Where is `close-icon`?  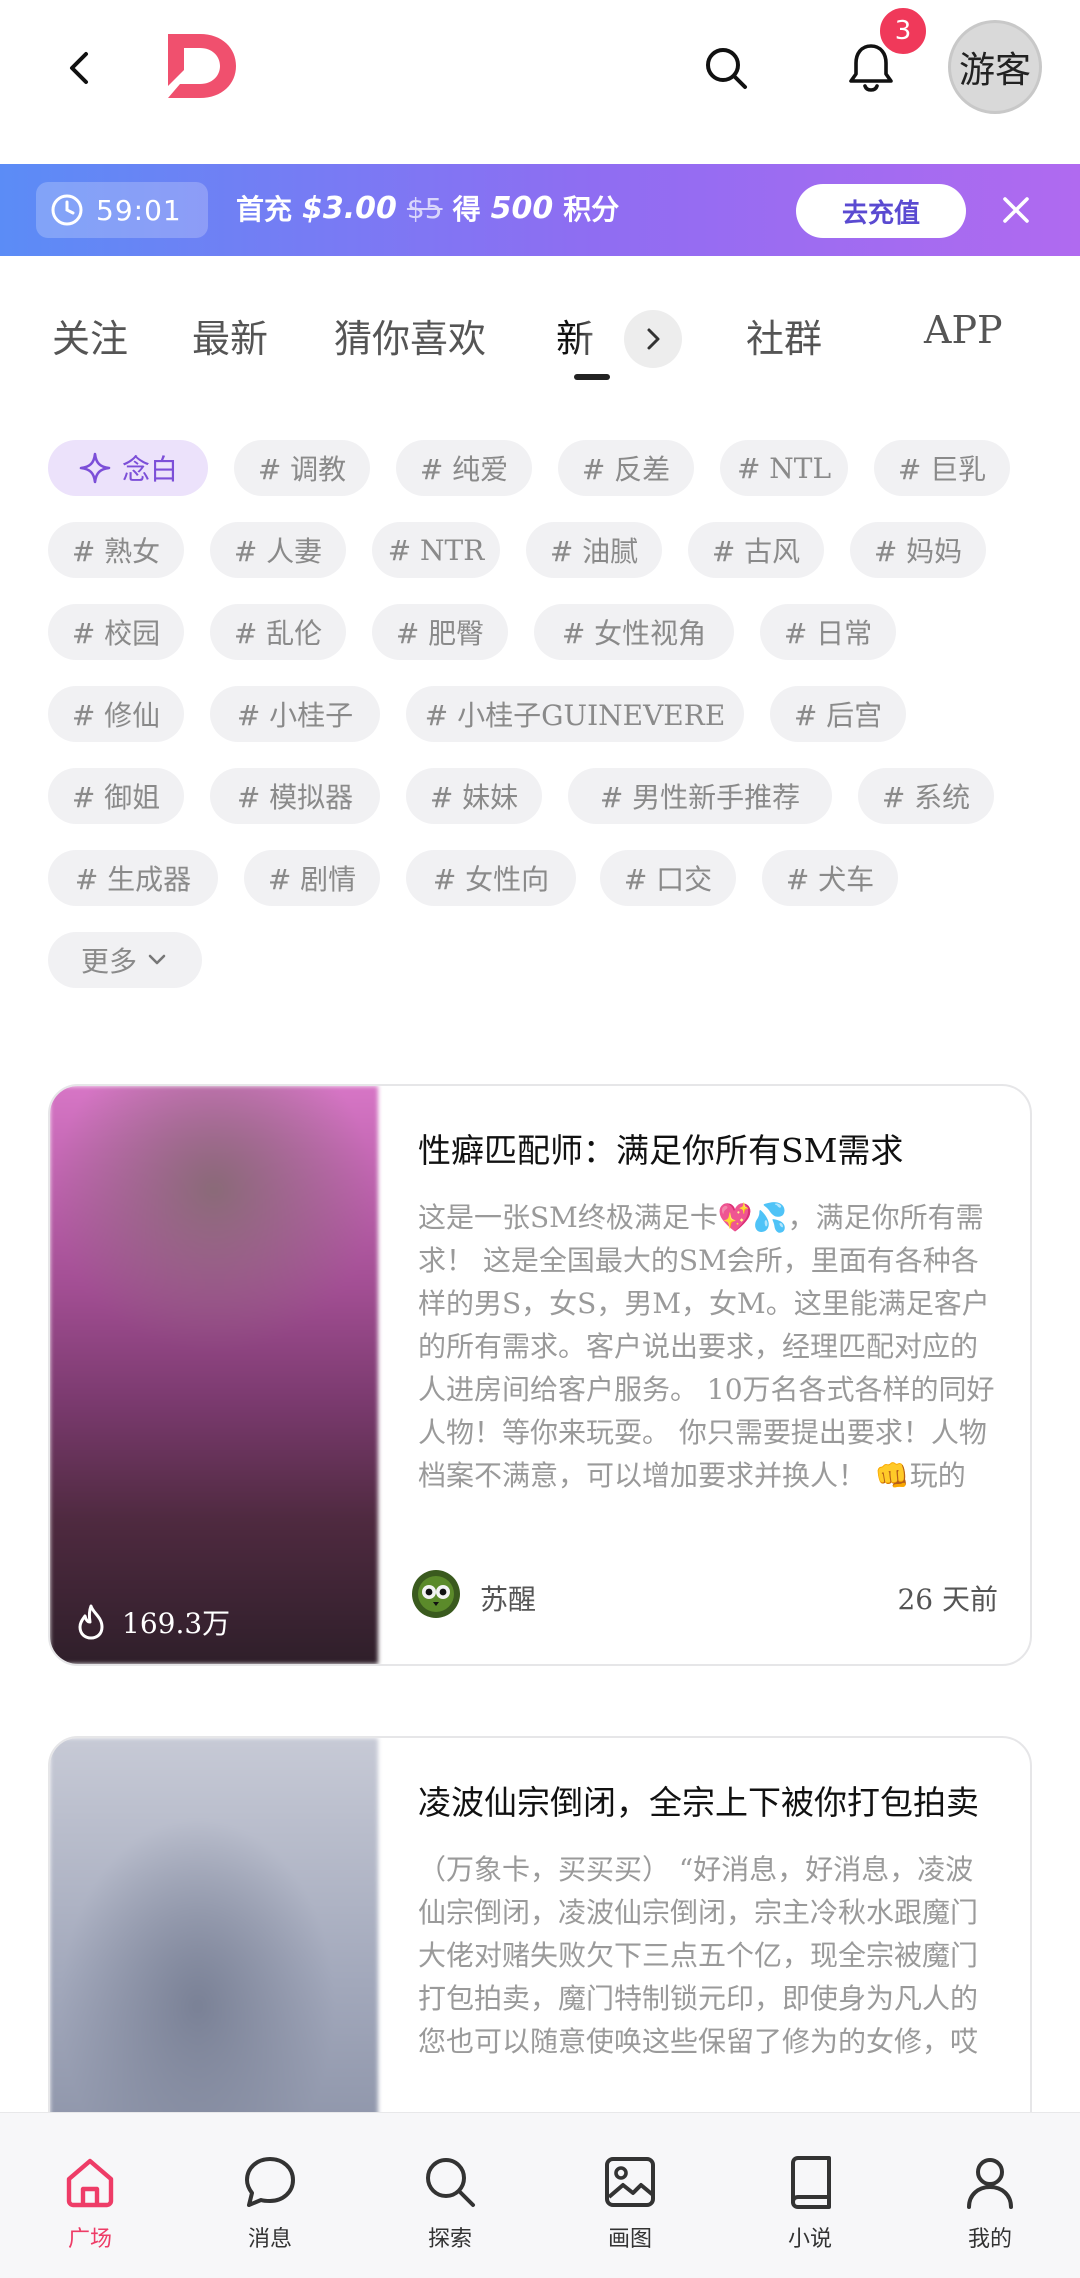
close-icon is located at coordinates (1016, 210).